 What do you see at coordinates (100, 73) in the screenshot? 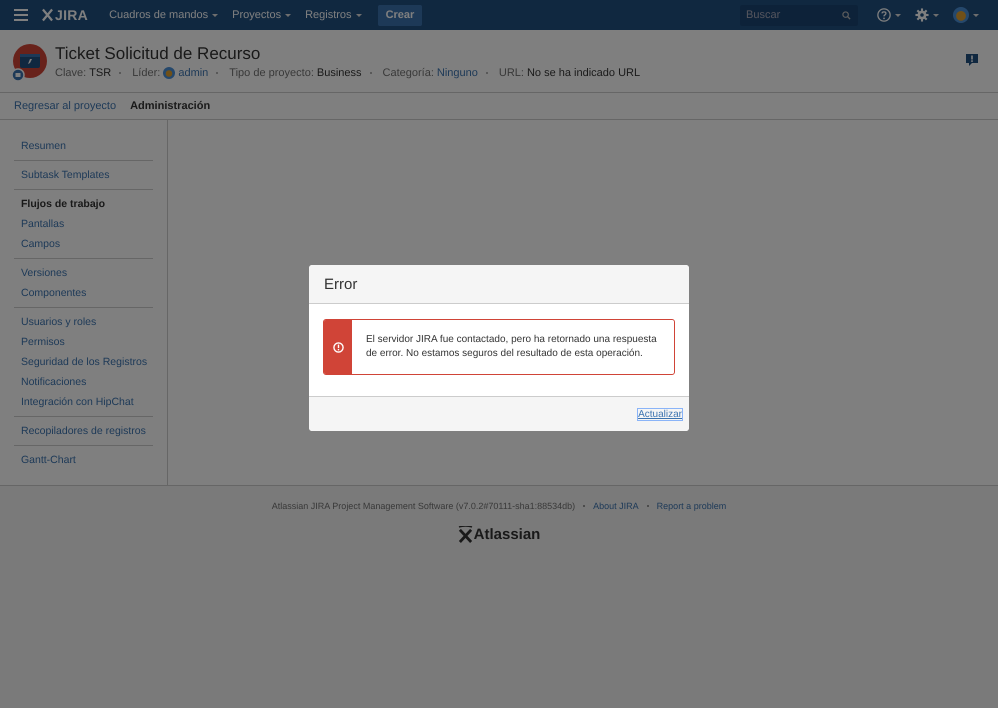
I see `meta-value: TSR` at bounding box center [100, 73].